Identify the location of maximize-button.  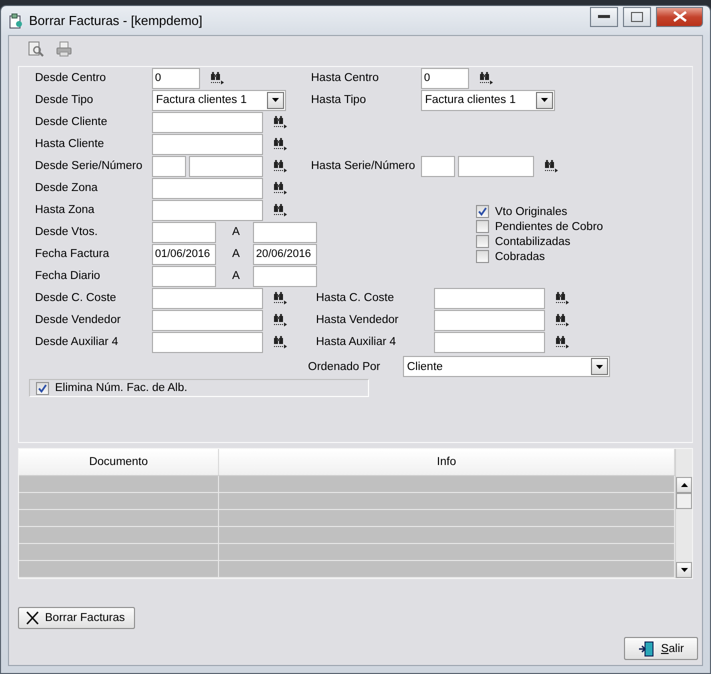
(637, 16).